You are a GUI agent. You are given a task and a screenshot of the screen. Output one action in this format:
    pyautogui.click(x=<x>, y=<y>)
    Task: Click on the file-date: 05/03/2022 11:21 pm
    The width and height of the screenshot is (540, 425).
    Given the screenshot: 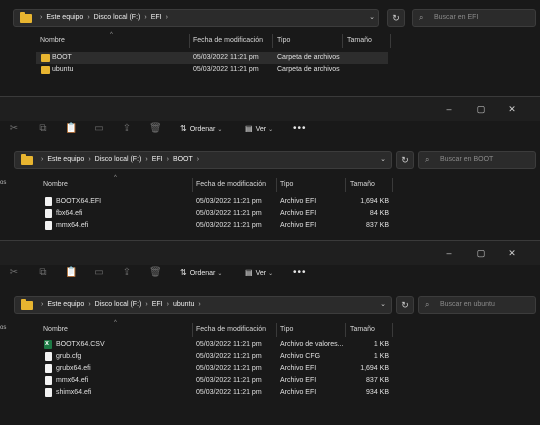 What is the action you would take?
    pyautogui.click(x=229, y=368)
    